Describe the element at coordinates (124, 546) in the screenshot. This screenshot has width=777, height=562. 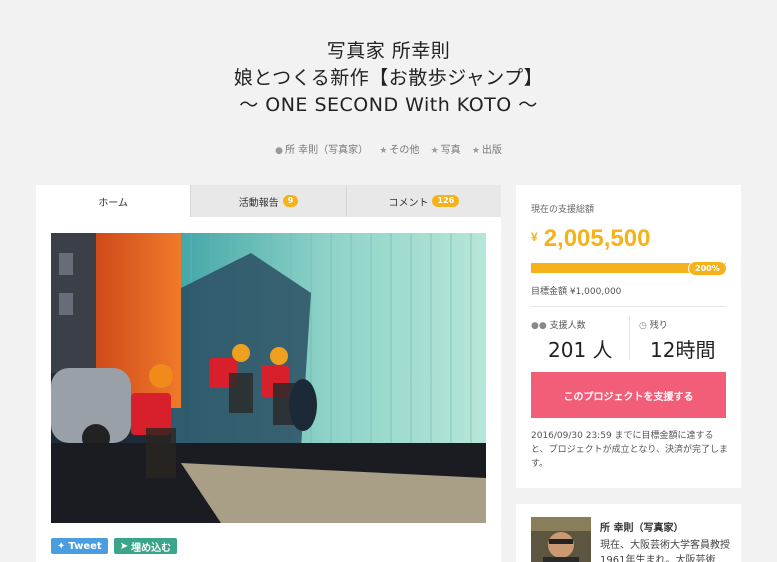
I see `share-icon: ➤` at that location.